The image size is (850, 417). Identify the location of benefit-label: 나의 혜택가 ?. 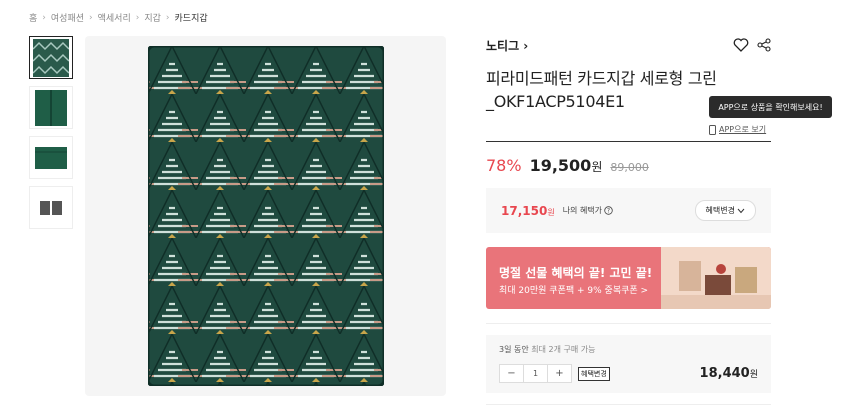
(588, 210).